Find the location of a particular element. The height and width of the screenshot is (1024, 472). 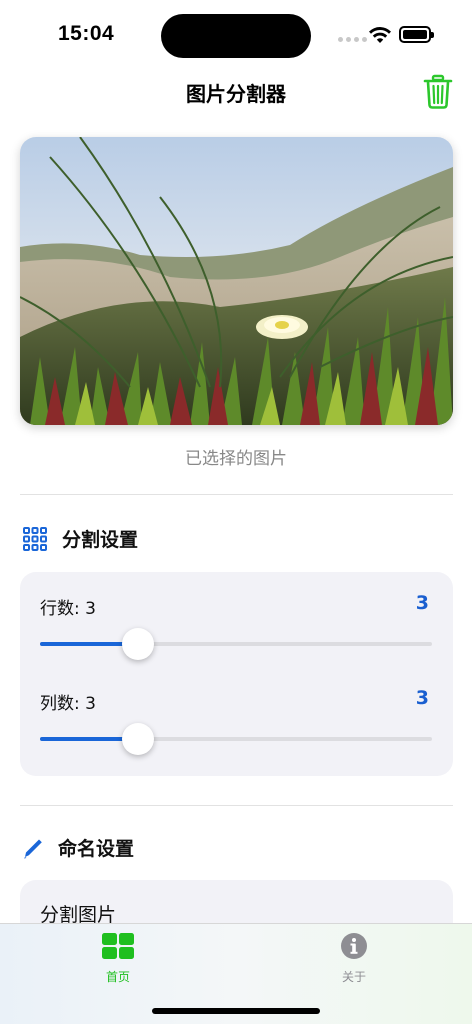

dynamic-island is located at coordinates (236, 36).